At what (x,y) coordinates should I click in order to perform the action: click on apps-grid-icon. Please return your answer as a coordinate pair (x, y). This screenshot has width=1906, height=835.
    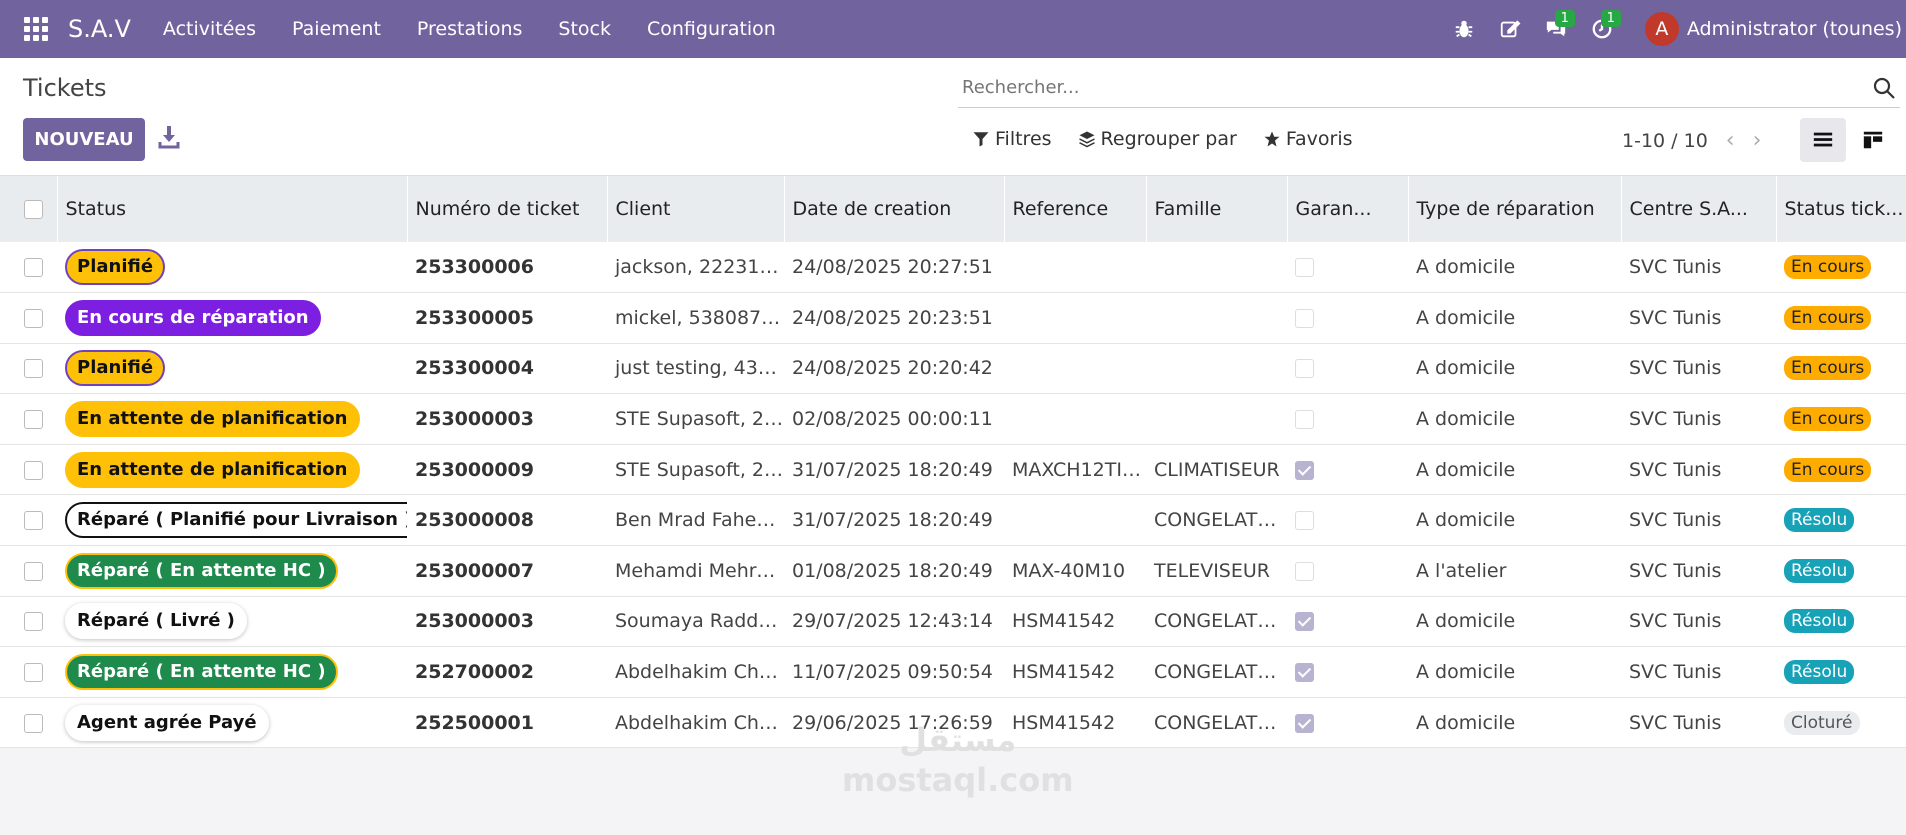
    Looking at the image, I should click on (36, 29).